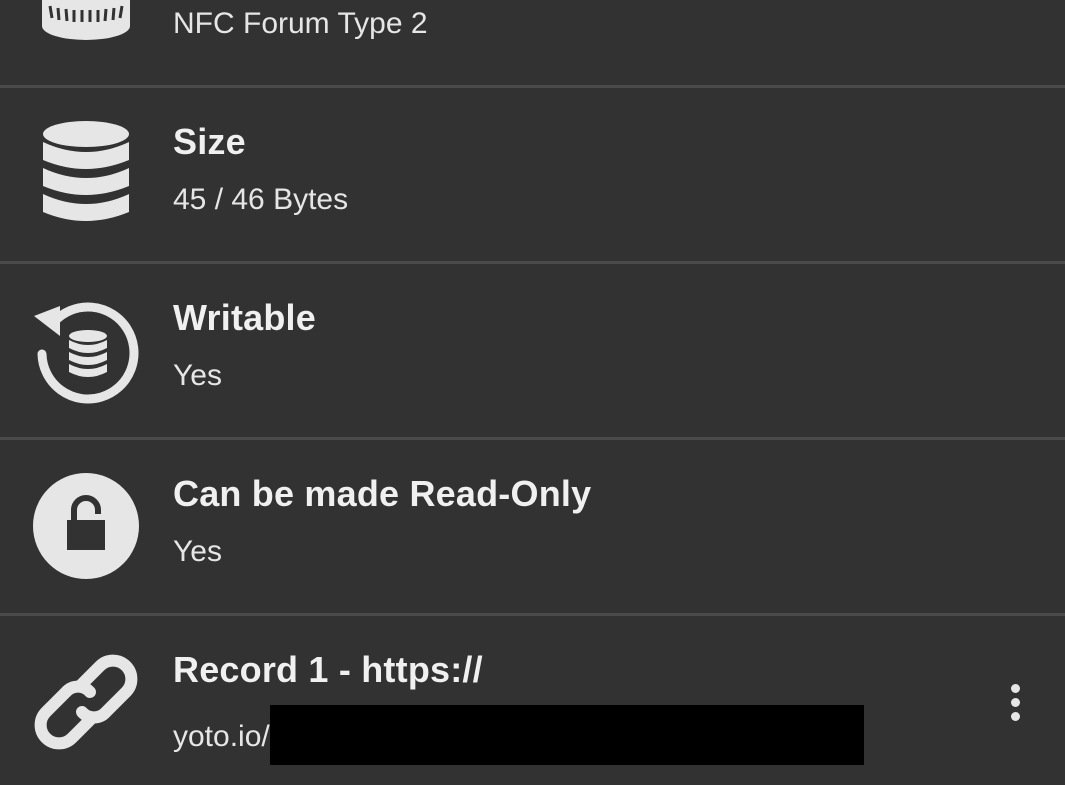  What do you see at coordinates (86, 174) in the screenshot?
I see `database-icon` at bounding box center [86, 174].